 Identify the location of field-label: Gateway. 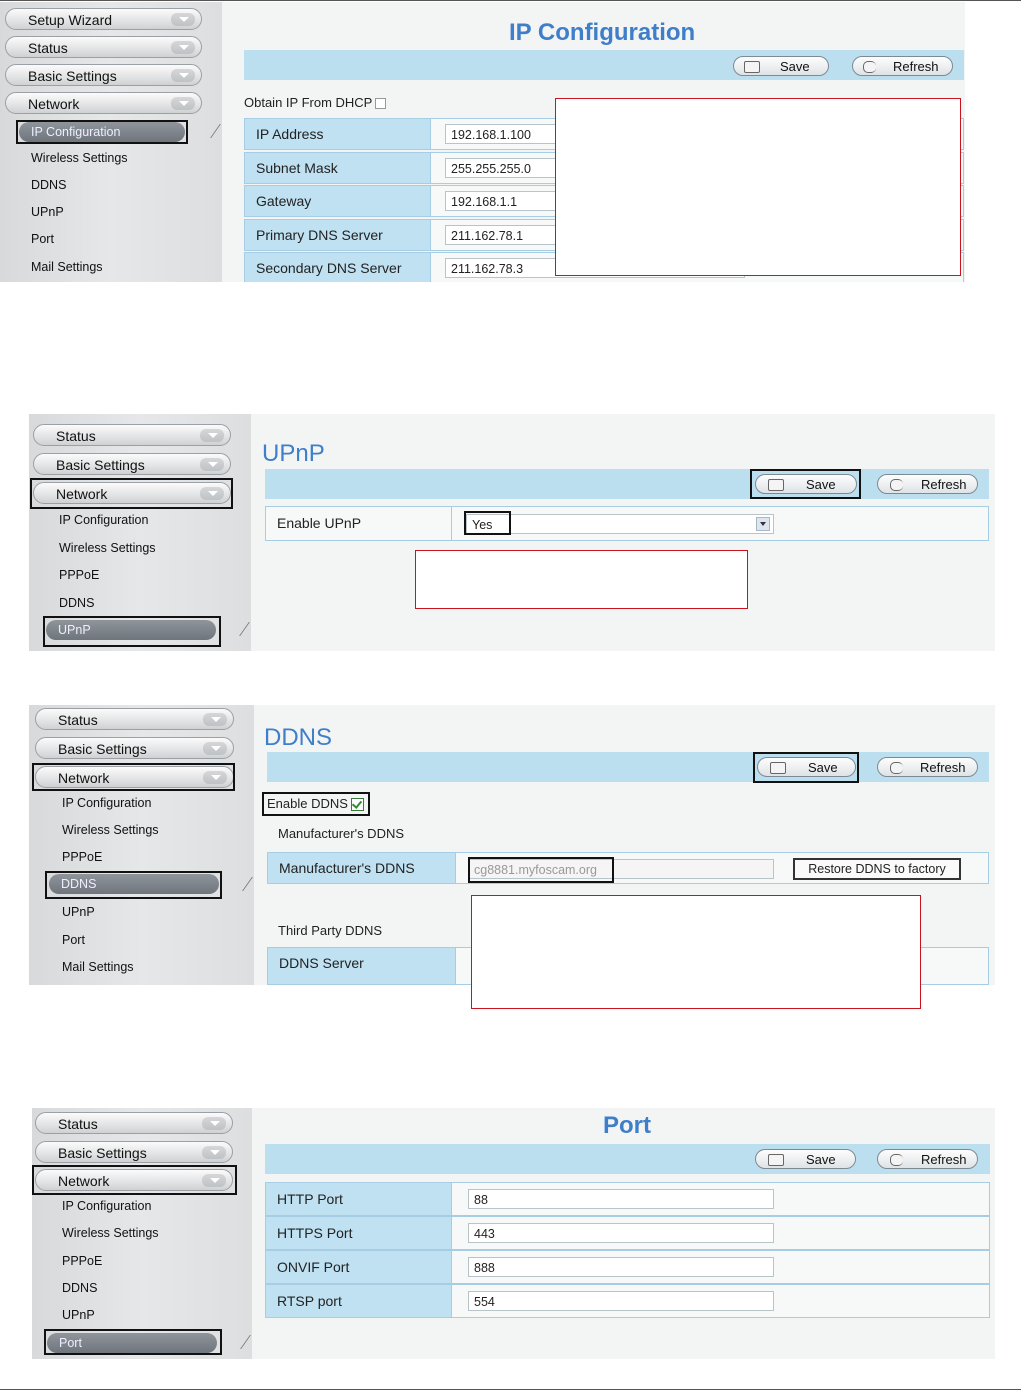
(338, 201).